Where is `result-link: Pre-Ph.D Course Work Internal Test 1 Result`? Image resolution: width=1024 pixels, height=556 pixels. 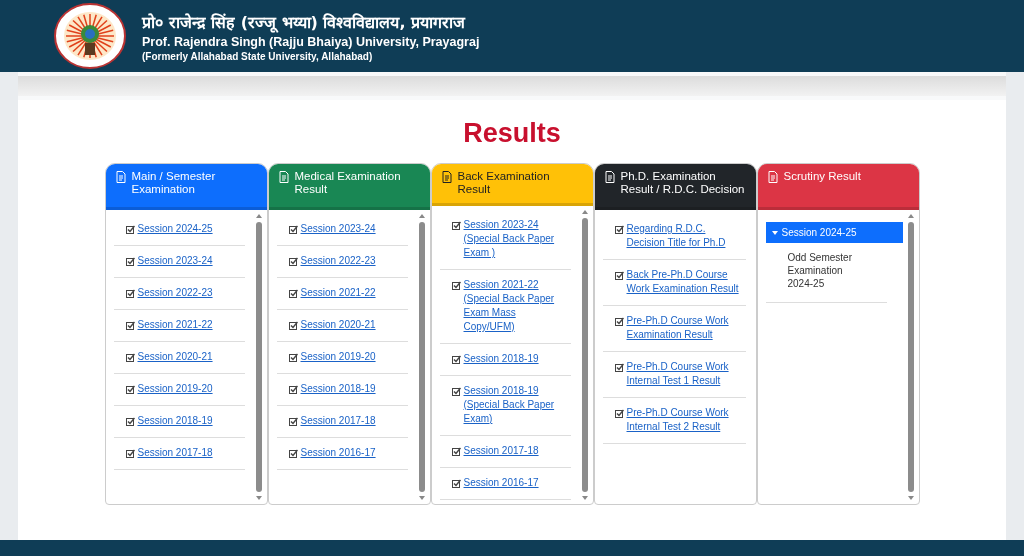 result-link: Pre-Ph.D Course Work Internal Test 1 Result is located at coordinates (684, 374).